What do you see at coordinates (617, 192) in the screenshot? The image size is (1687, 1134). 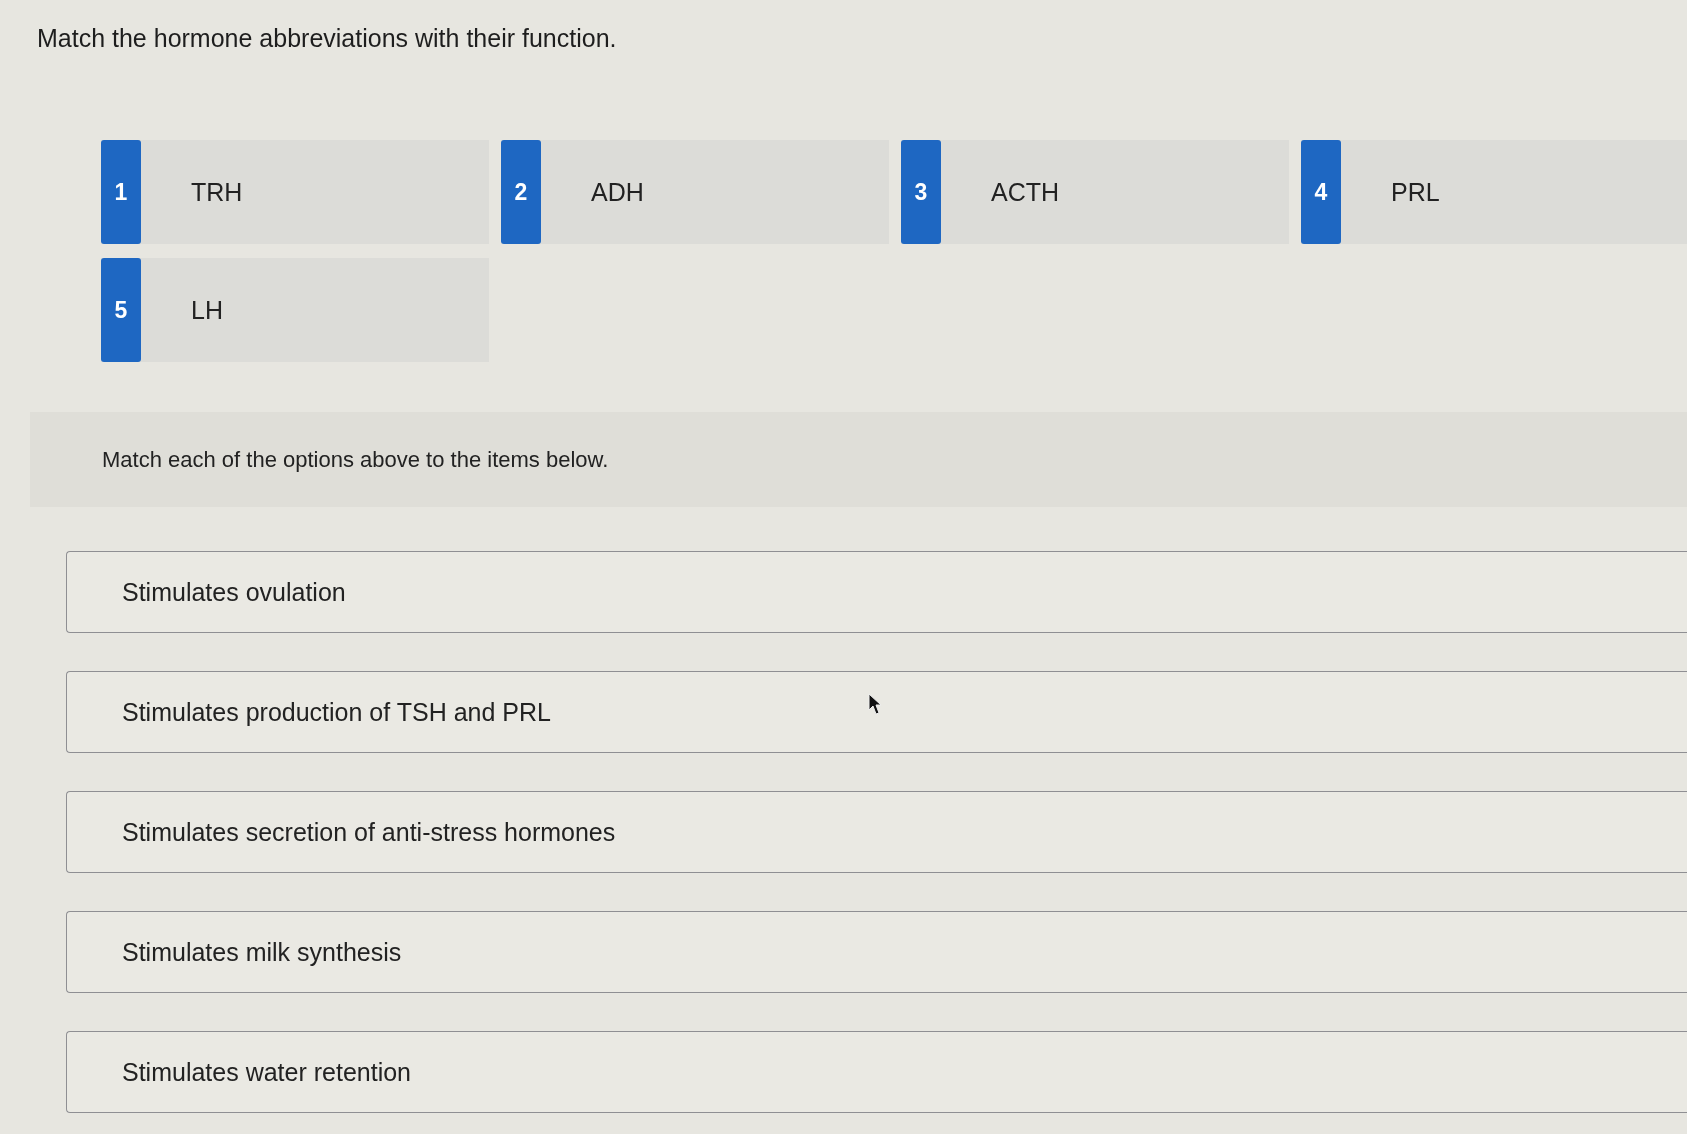 I see `option-label: ADH` at bounding box center [617, 192].